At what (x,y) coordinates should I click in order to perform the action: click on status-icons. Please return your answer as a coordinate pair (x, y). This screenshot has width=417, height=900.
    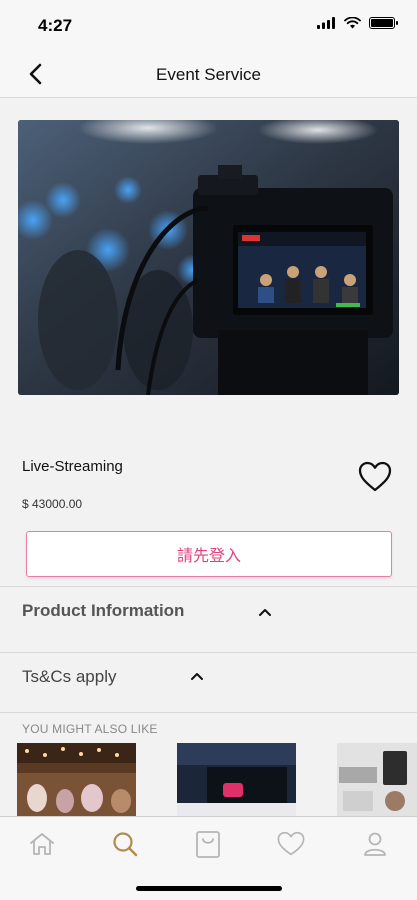
    Looking at the image, I should click on (357, 23).